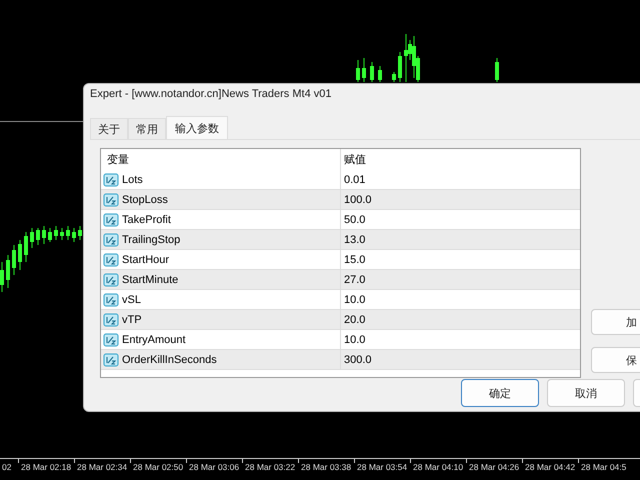 This screenshot has width=640, height=480. What do you see at coordinates (146, 260) in the screenshot?
I see `parameter-name: StartHour` at bounding box center [146, 260].